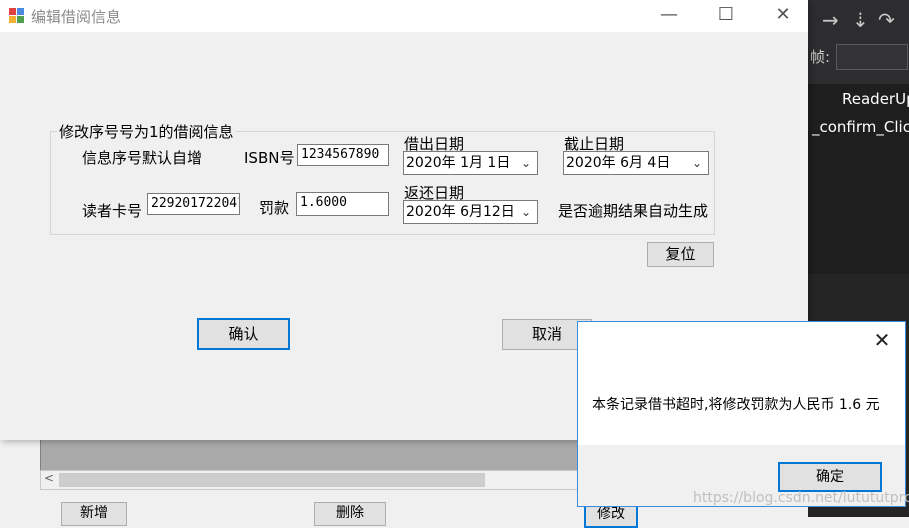 Image resolution: width=909 pixels, height=528 pixels. I want to click on add-button: 新增, so click(94, 514).